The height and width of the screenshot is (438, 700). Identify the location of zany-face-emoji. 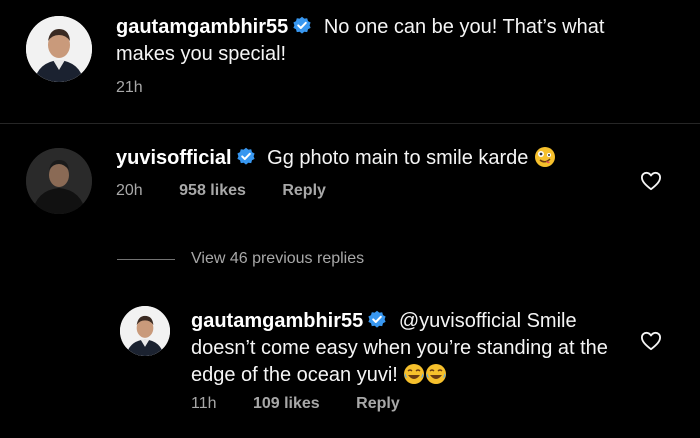
(544, 157).